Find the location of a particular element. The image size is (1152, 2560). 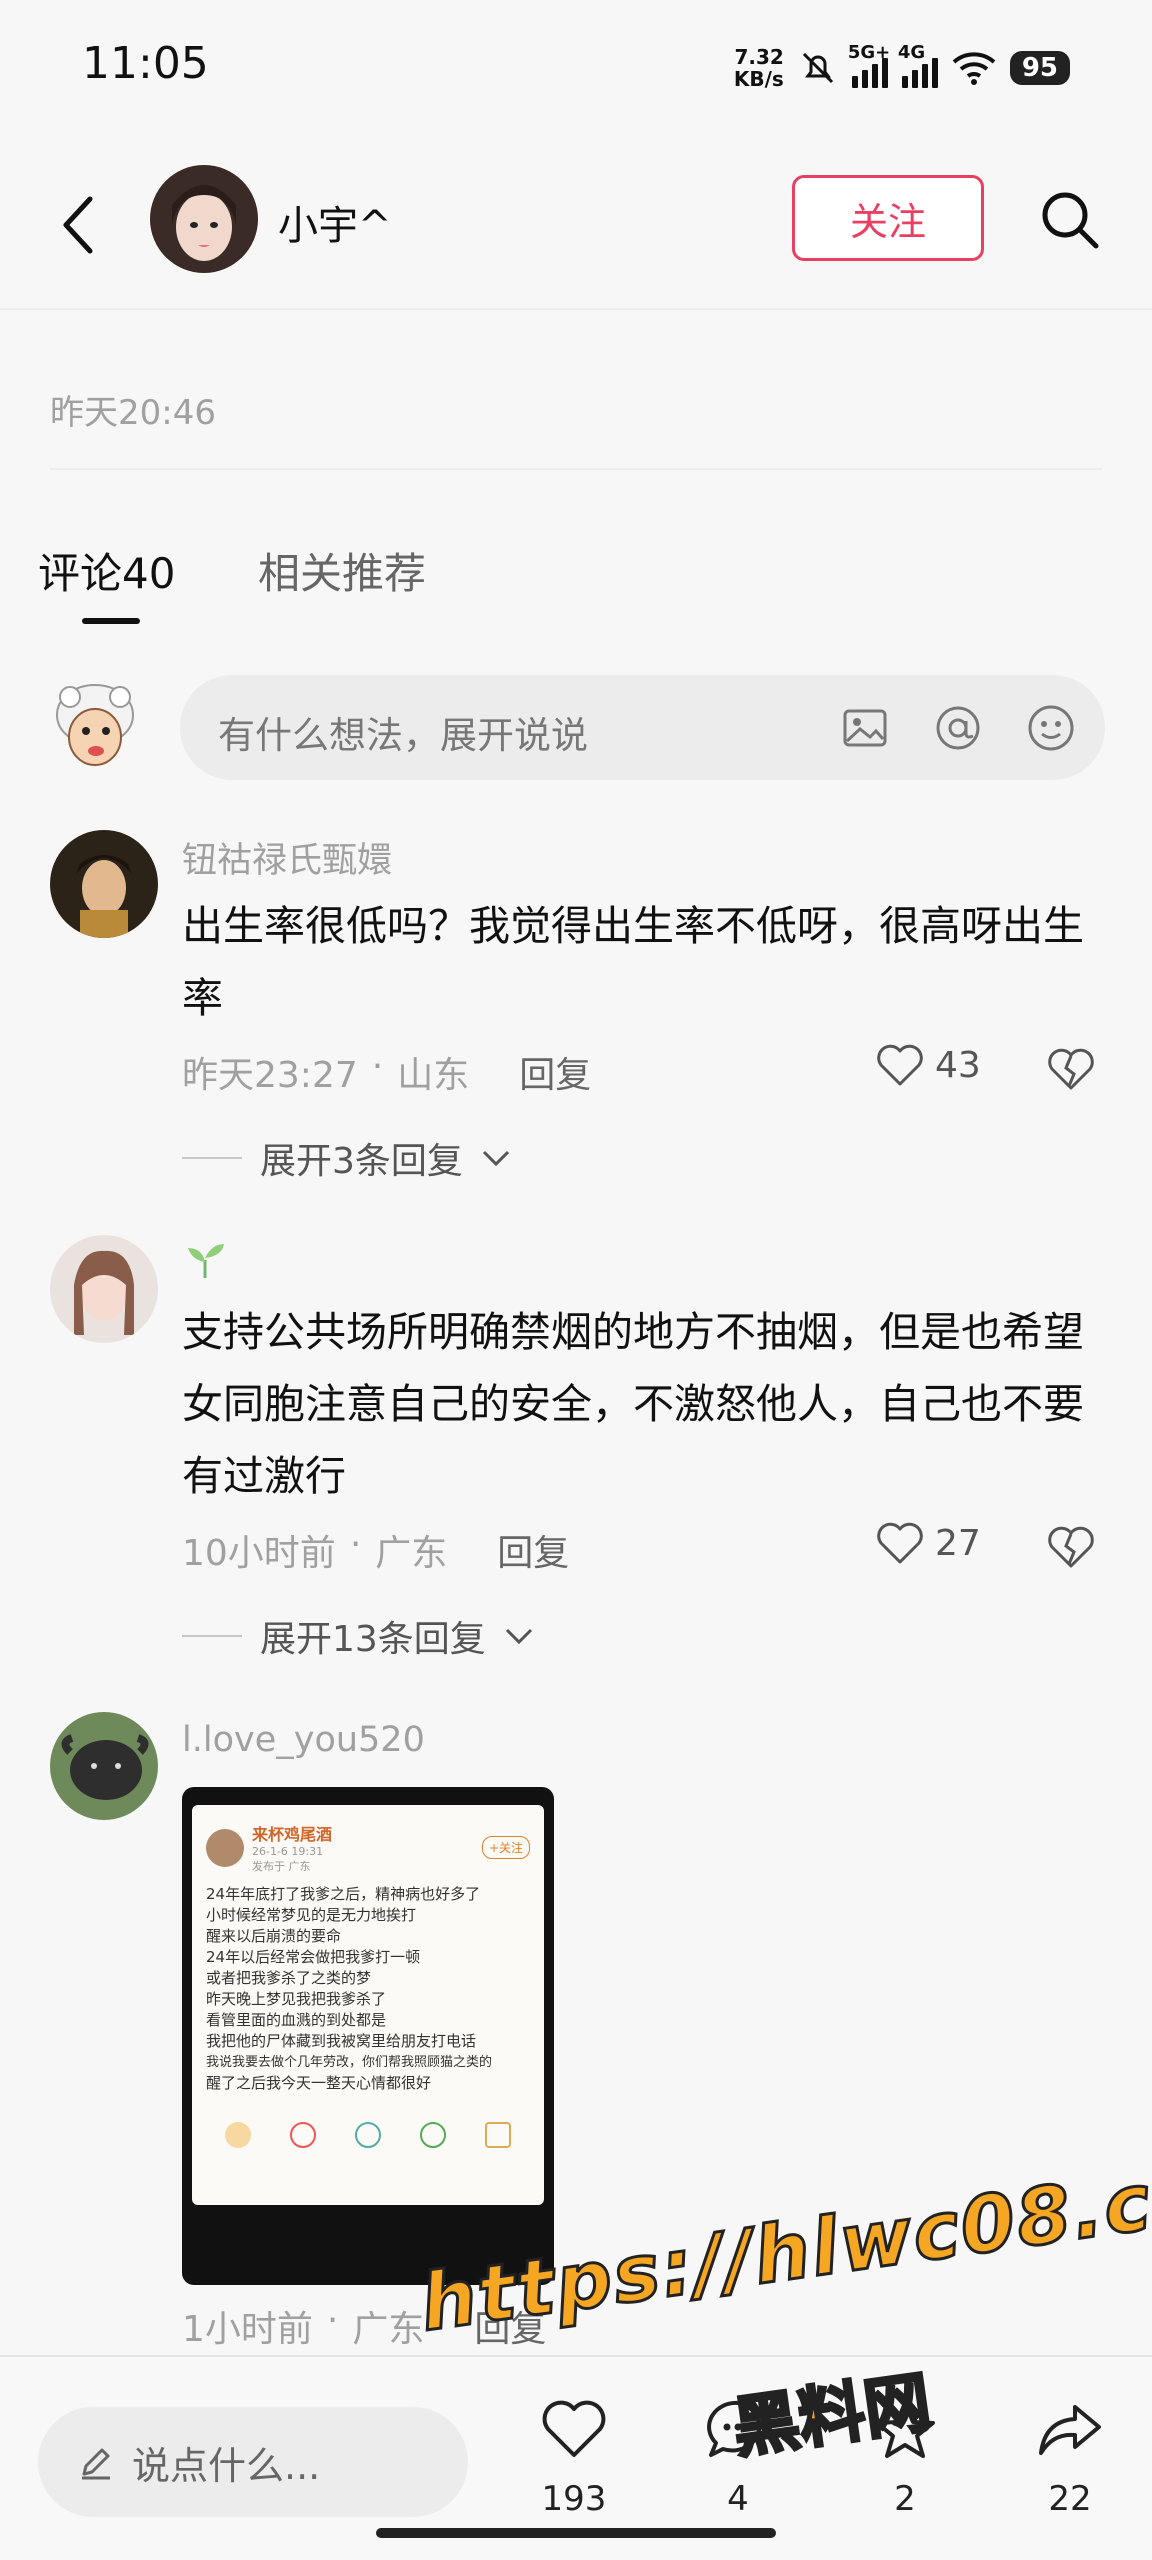

battery-indicator: 95 is located at coordinates (1039, 68).